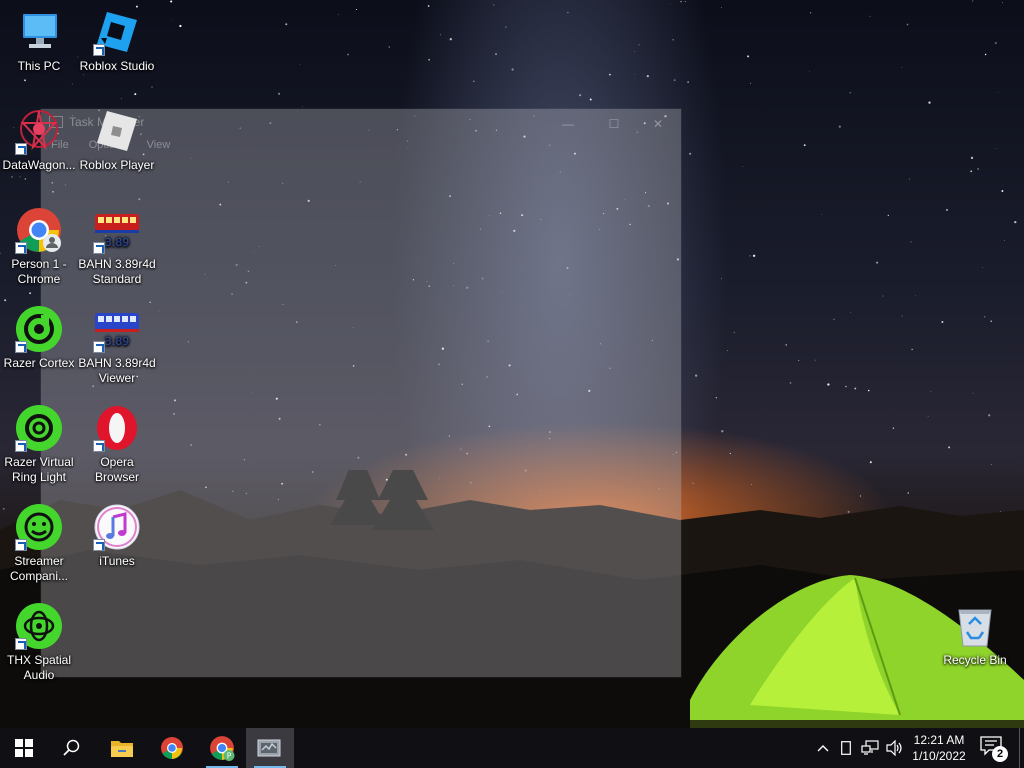 The height and width of the screenshot is (768, 1024). What do you see at coordinates (568, 124) in the screenshot?
I see `minimize-button: —` at bounding box center [568, 124].